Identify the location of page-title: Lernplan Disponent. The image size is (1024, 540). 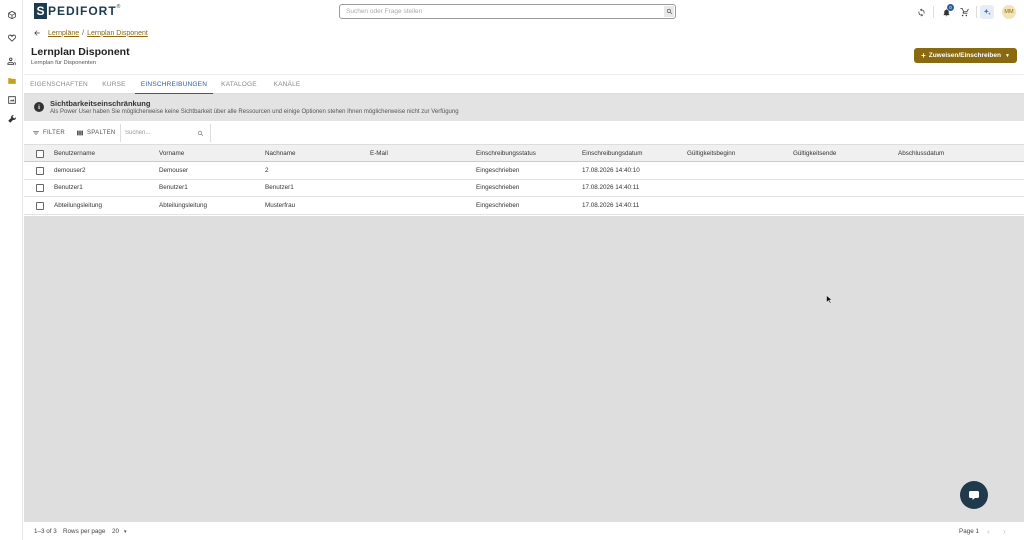
(80, 52).